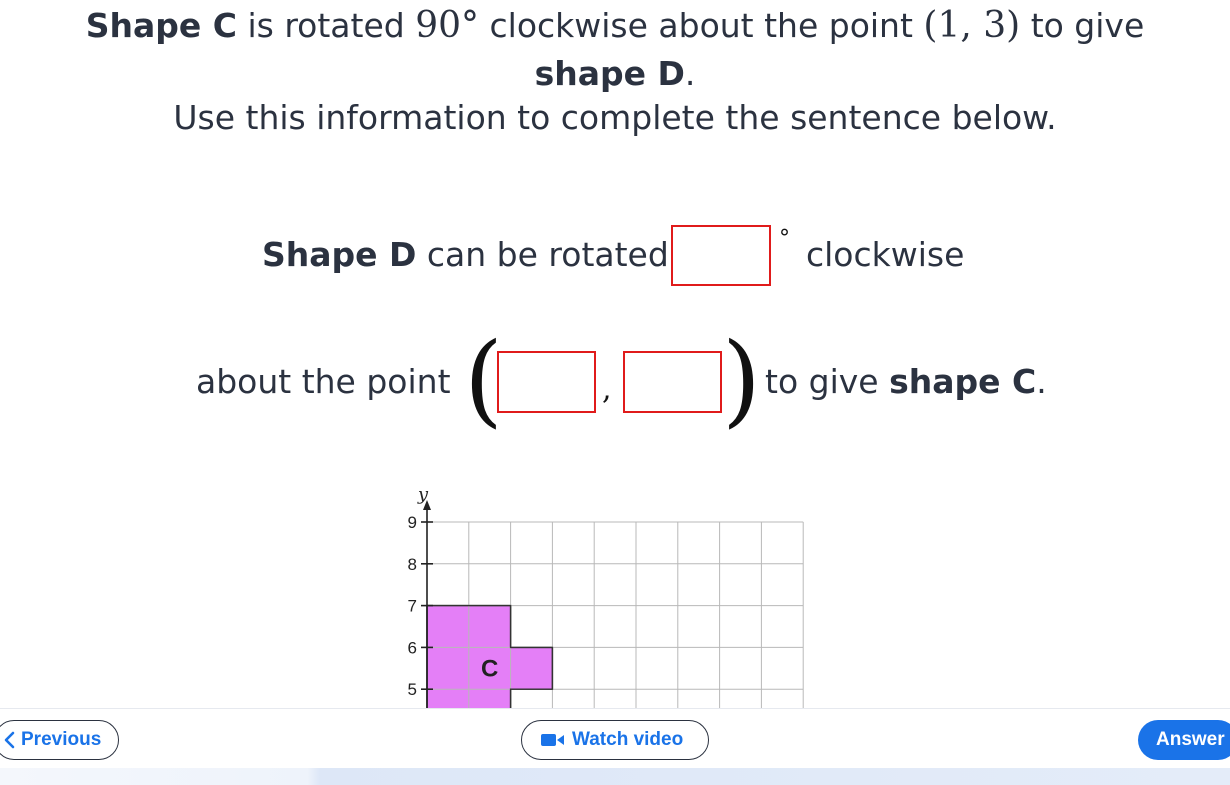 This screenshot has height=785, width=1230. Describe the element at coordinates (553, 740) in the screenshot. I see `video-camera-icon` at that location.